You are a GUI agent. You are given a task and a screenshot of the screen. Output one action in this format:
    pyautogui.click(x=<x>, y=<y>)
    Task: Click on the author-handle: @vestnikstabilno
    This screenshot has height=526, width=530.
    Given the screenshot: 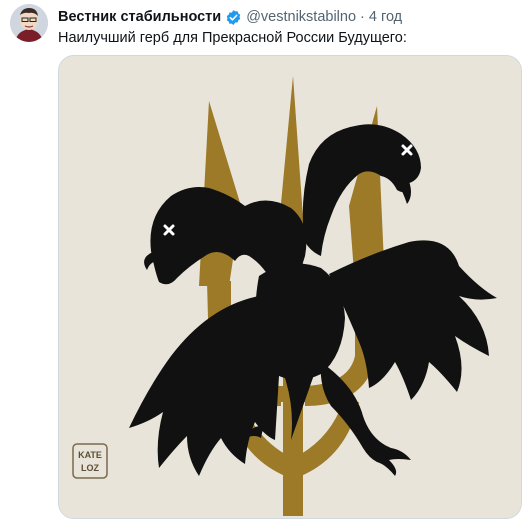 What is the action you would take?
    pyautogui.click(x=301, y=17)
    